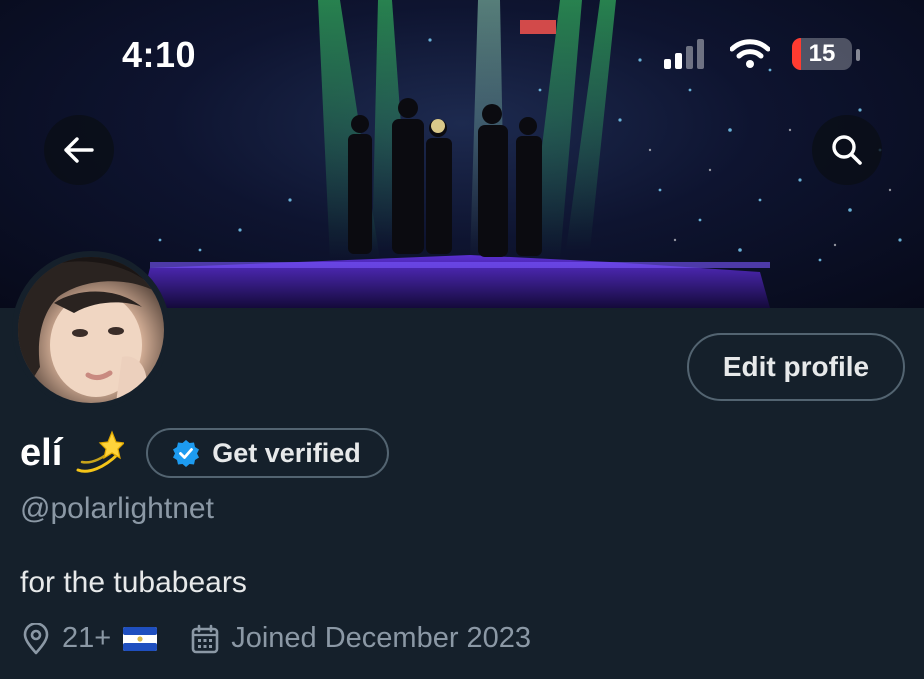 The height and width of the screenshot is (679, 924). I want to click on battery-level: 15, so click(822, 53).